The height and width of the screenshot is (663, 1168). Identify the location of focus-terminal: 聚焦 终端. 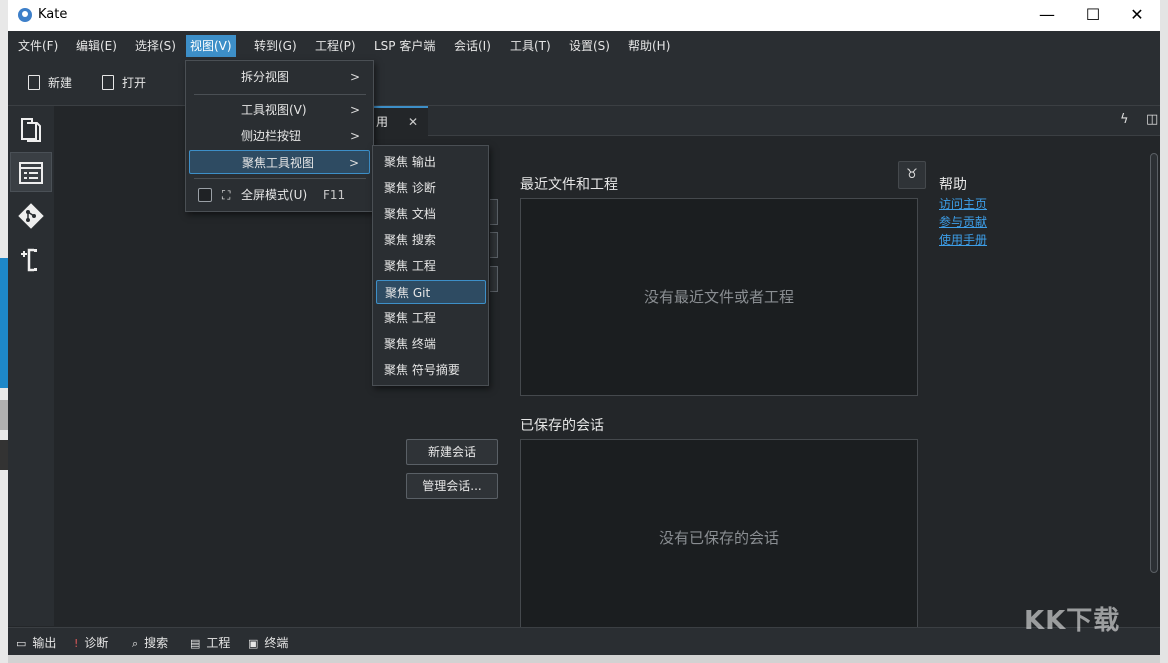
(431, 344).